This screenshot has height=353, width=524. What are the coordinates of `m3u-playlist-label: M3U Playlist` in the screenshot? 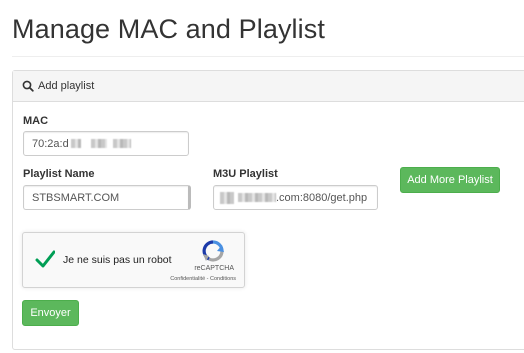 It's located at (245, 174).